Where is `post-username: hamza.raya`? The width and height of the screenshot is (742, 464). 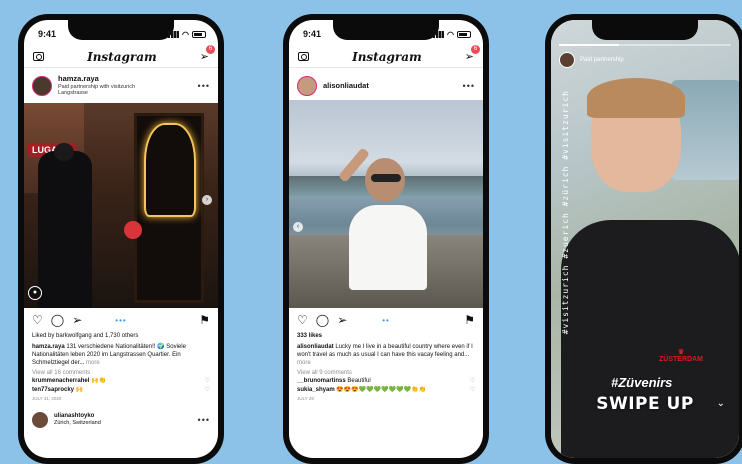 post-username: hamza.raya is located at coordinates (128, 79).